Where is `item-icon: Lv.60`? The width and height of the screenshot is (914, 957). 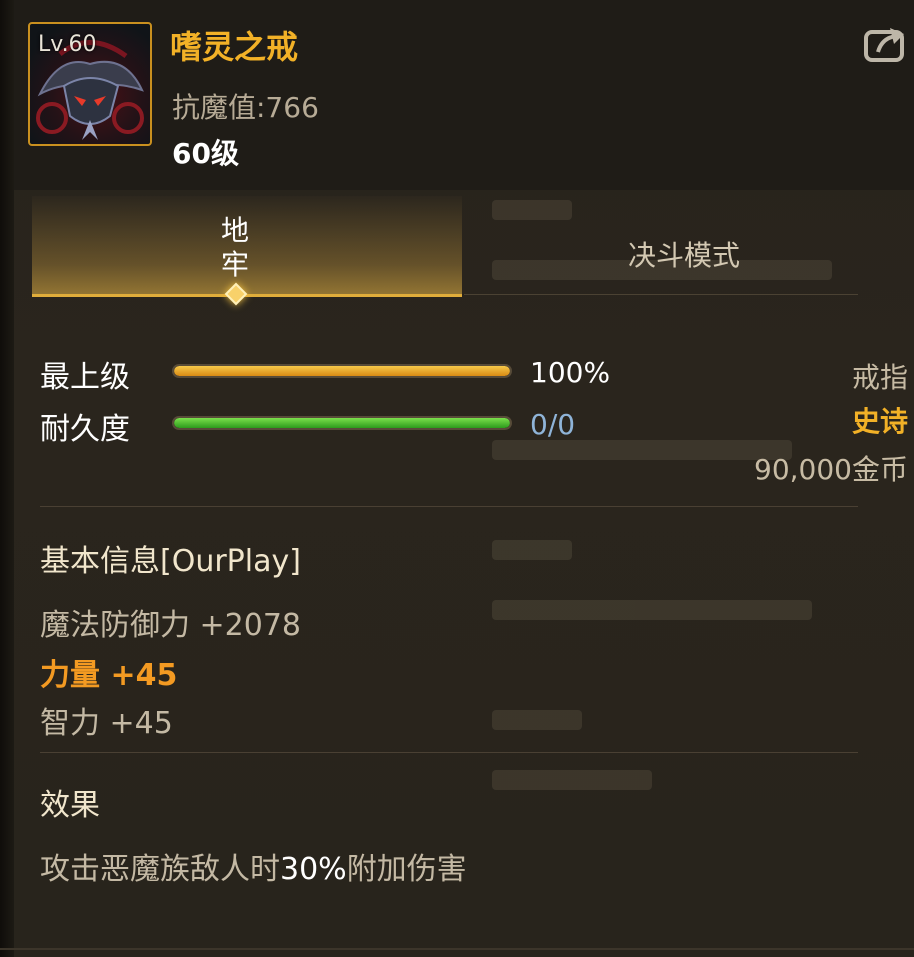
item-icon: Lv.60 is located at coordinates (90, 84).